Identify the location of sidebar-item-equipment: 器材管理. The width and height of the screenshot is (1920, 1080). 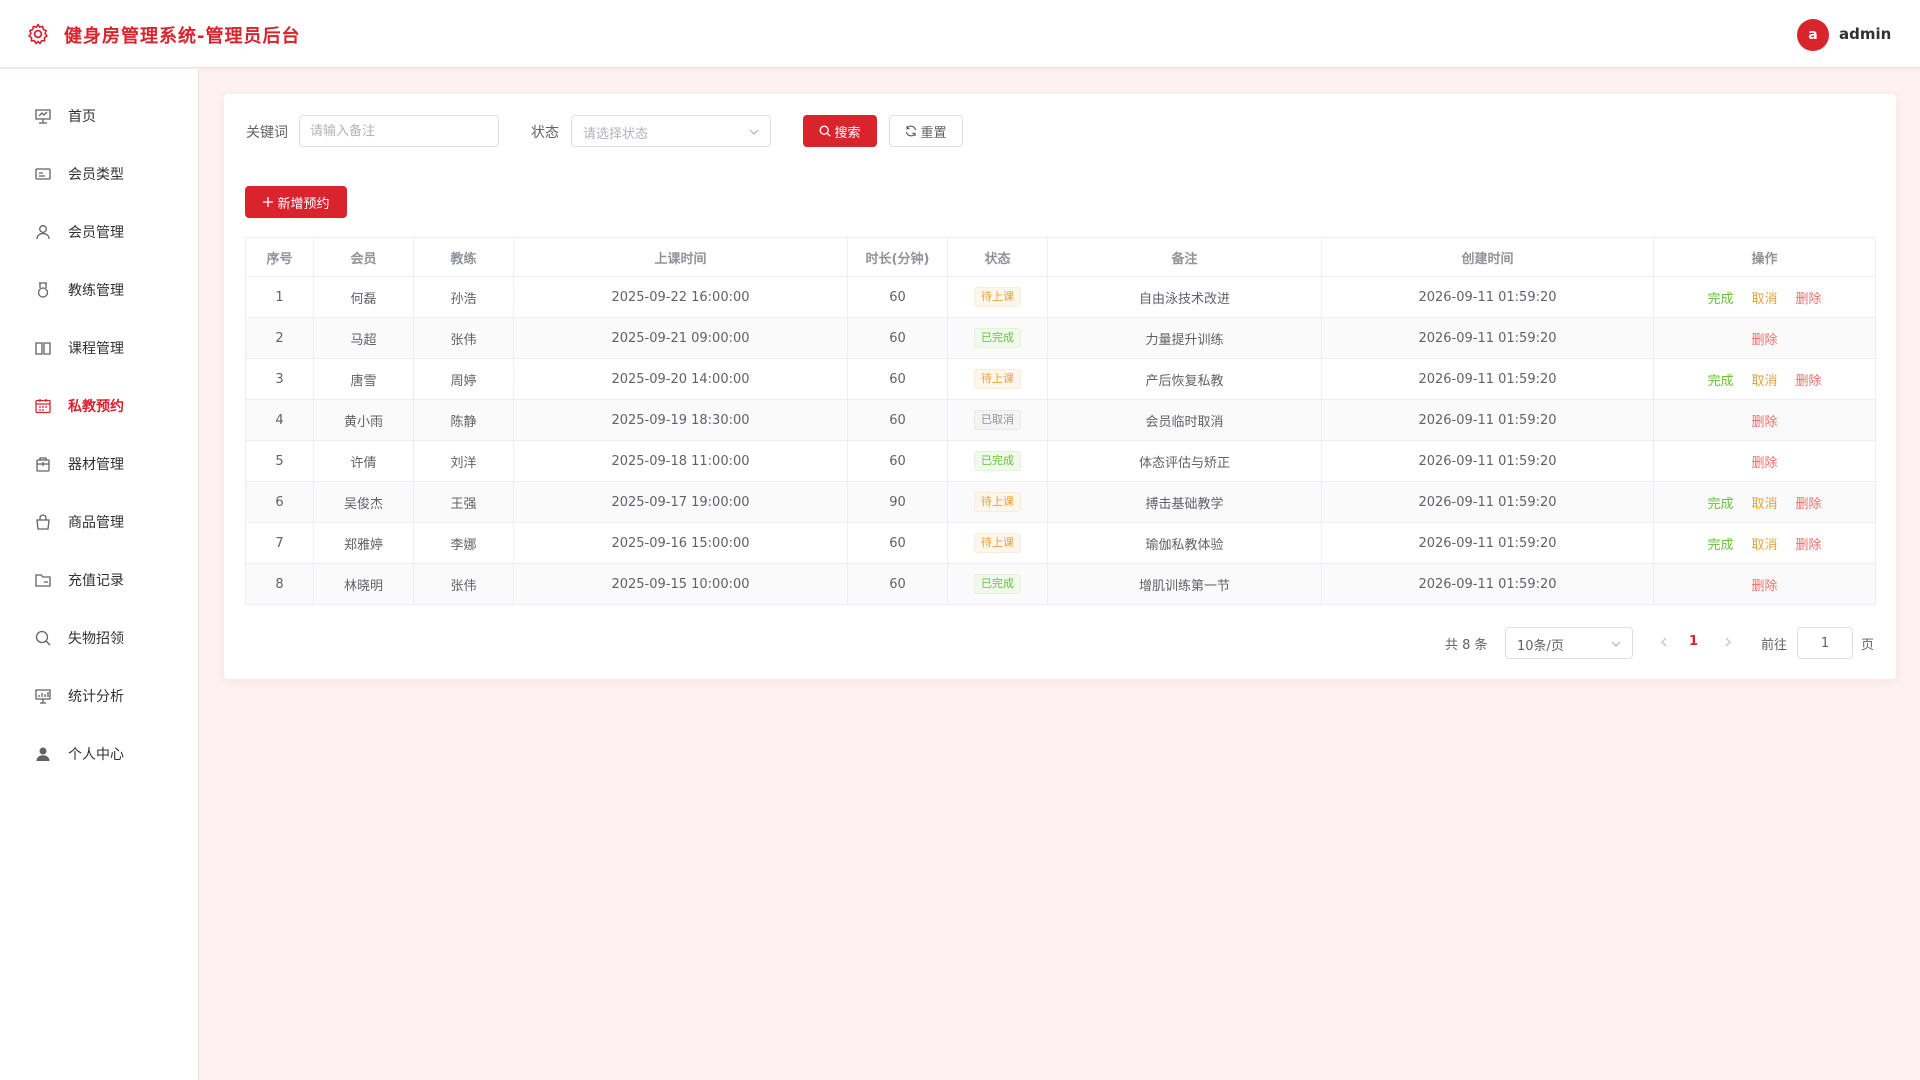
(99, 464).